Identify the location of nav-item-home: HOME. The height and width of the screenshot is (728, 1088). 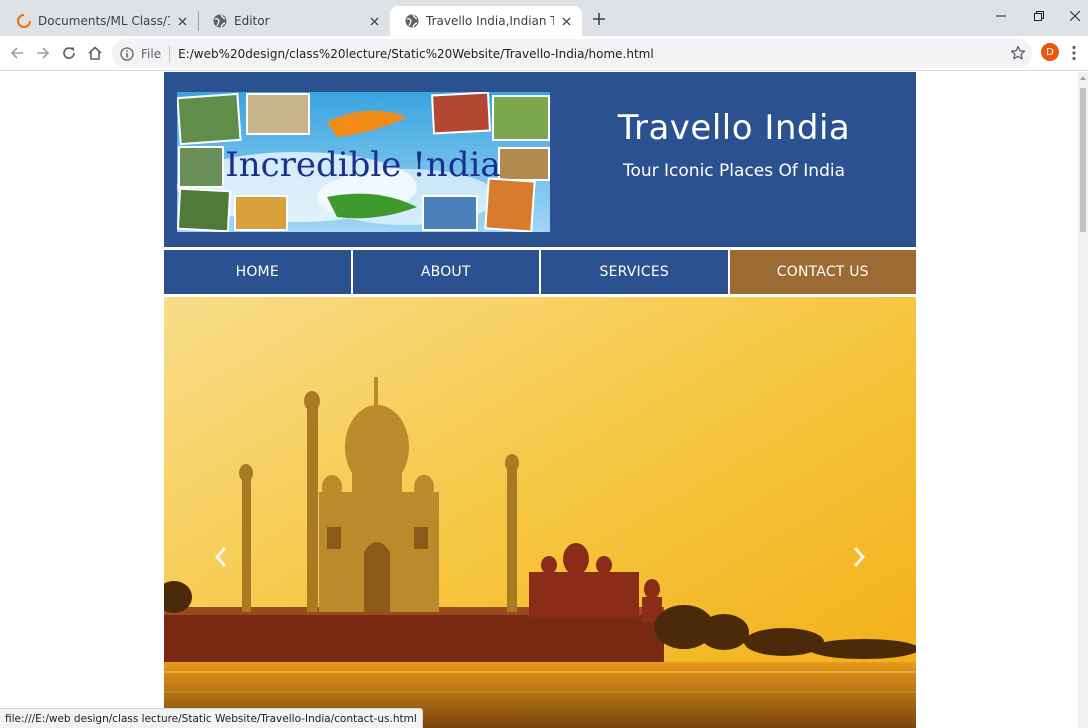
(257, 272).